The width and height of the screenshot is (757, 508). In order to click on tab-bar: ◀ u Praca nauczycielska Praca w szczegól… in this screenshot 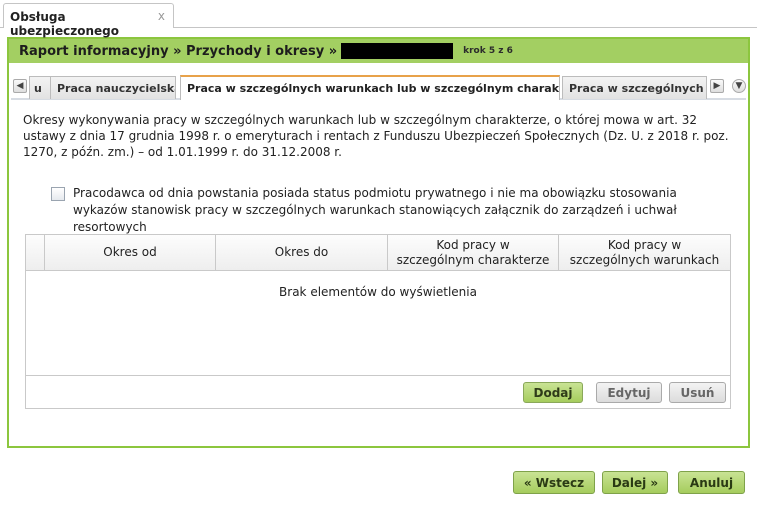, I will do `click(378, 87)`.